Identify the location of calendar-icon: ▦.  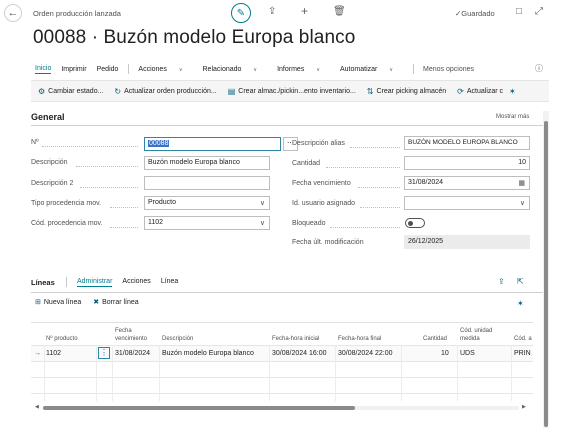
(521, 183).